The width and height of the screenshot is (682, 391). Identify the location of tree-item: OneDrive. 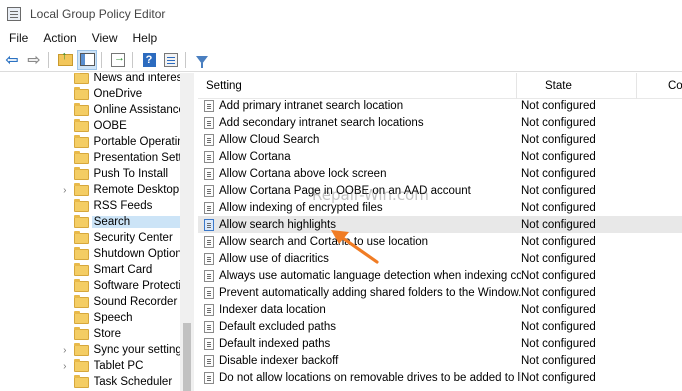
(91, 94).